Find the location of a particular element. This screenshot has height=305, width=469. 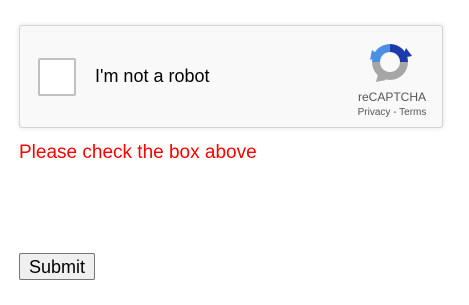

terms-link: Terms is located at coordinates (412, 112).